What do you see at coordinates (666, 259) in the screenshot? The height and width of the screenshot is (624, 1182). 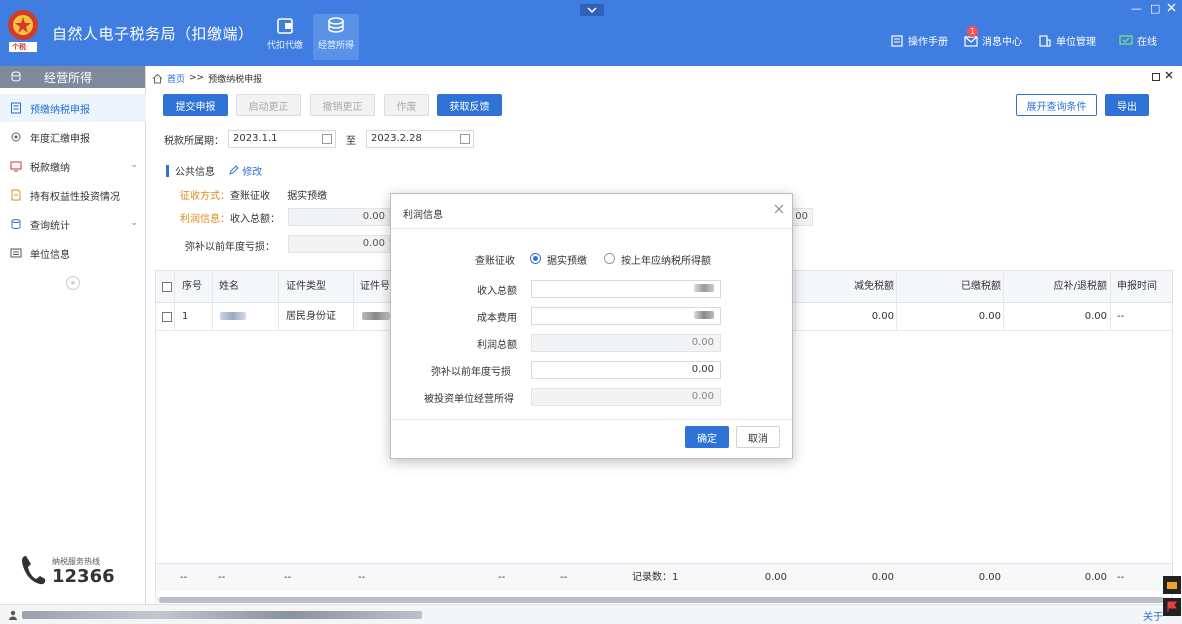 I see `radio-last-year-taxable-label: 按上年应纳税所得额` at bounding box center [666, 259].